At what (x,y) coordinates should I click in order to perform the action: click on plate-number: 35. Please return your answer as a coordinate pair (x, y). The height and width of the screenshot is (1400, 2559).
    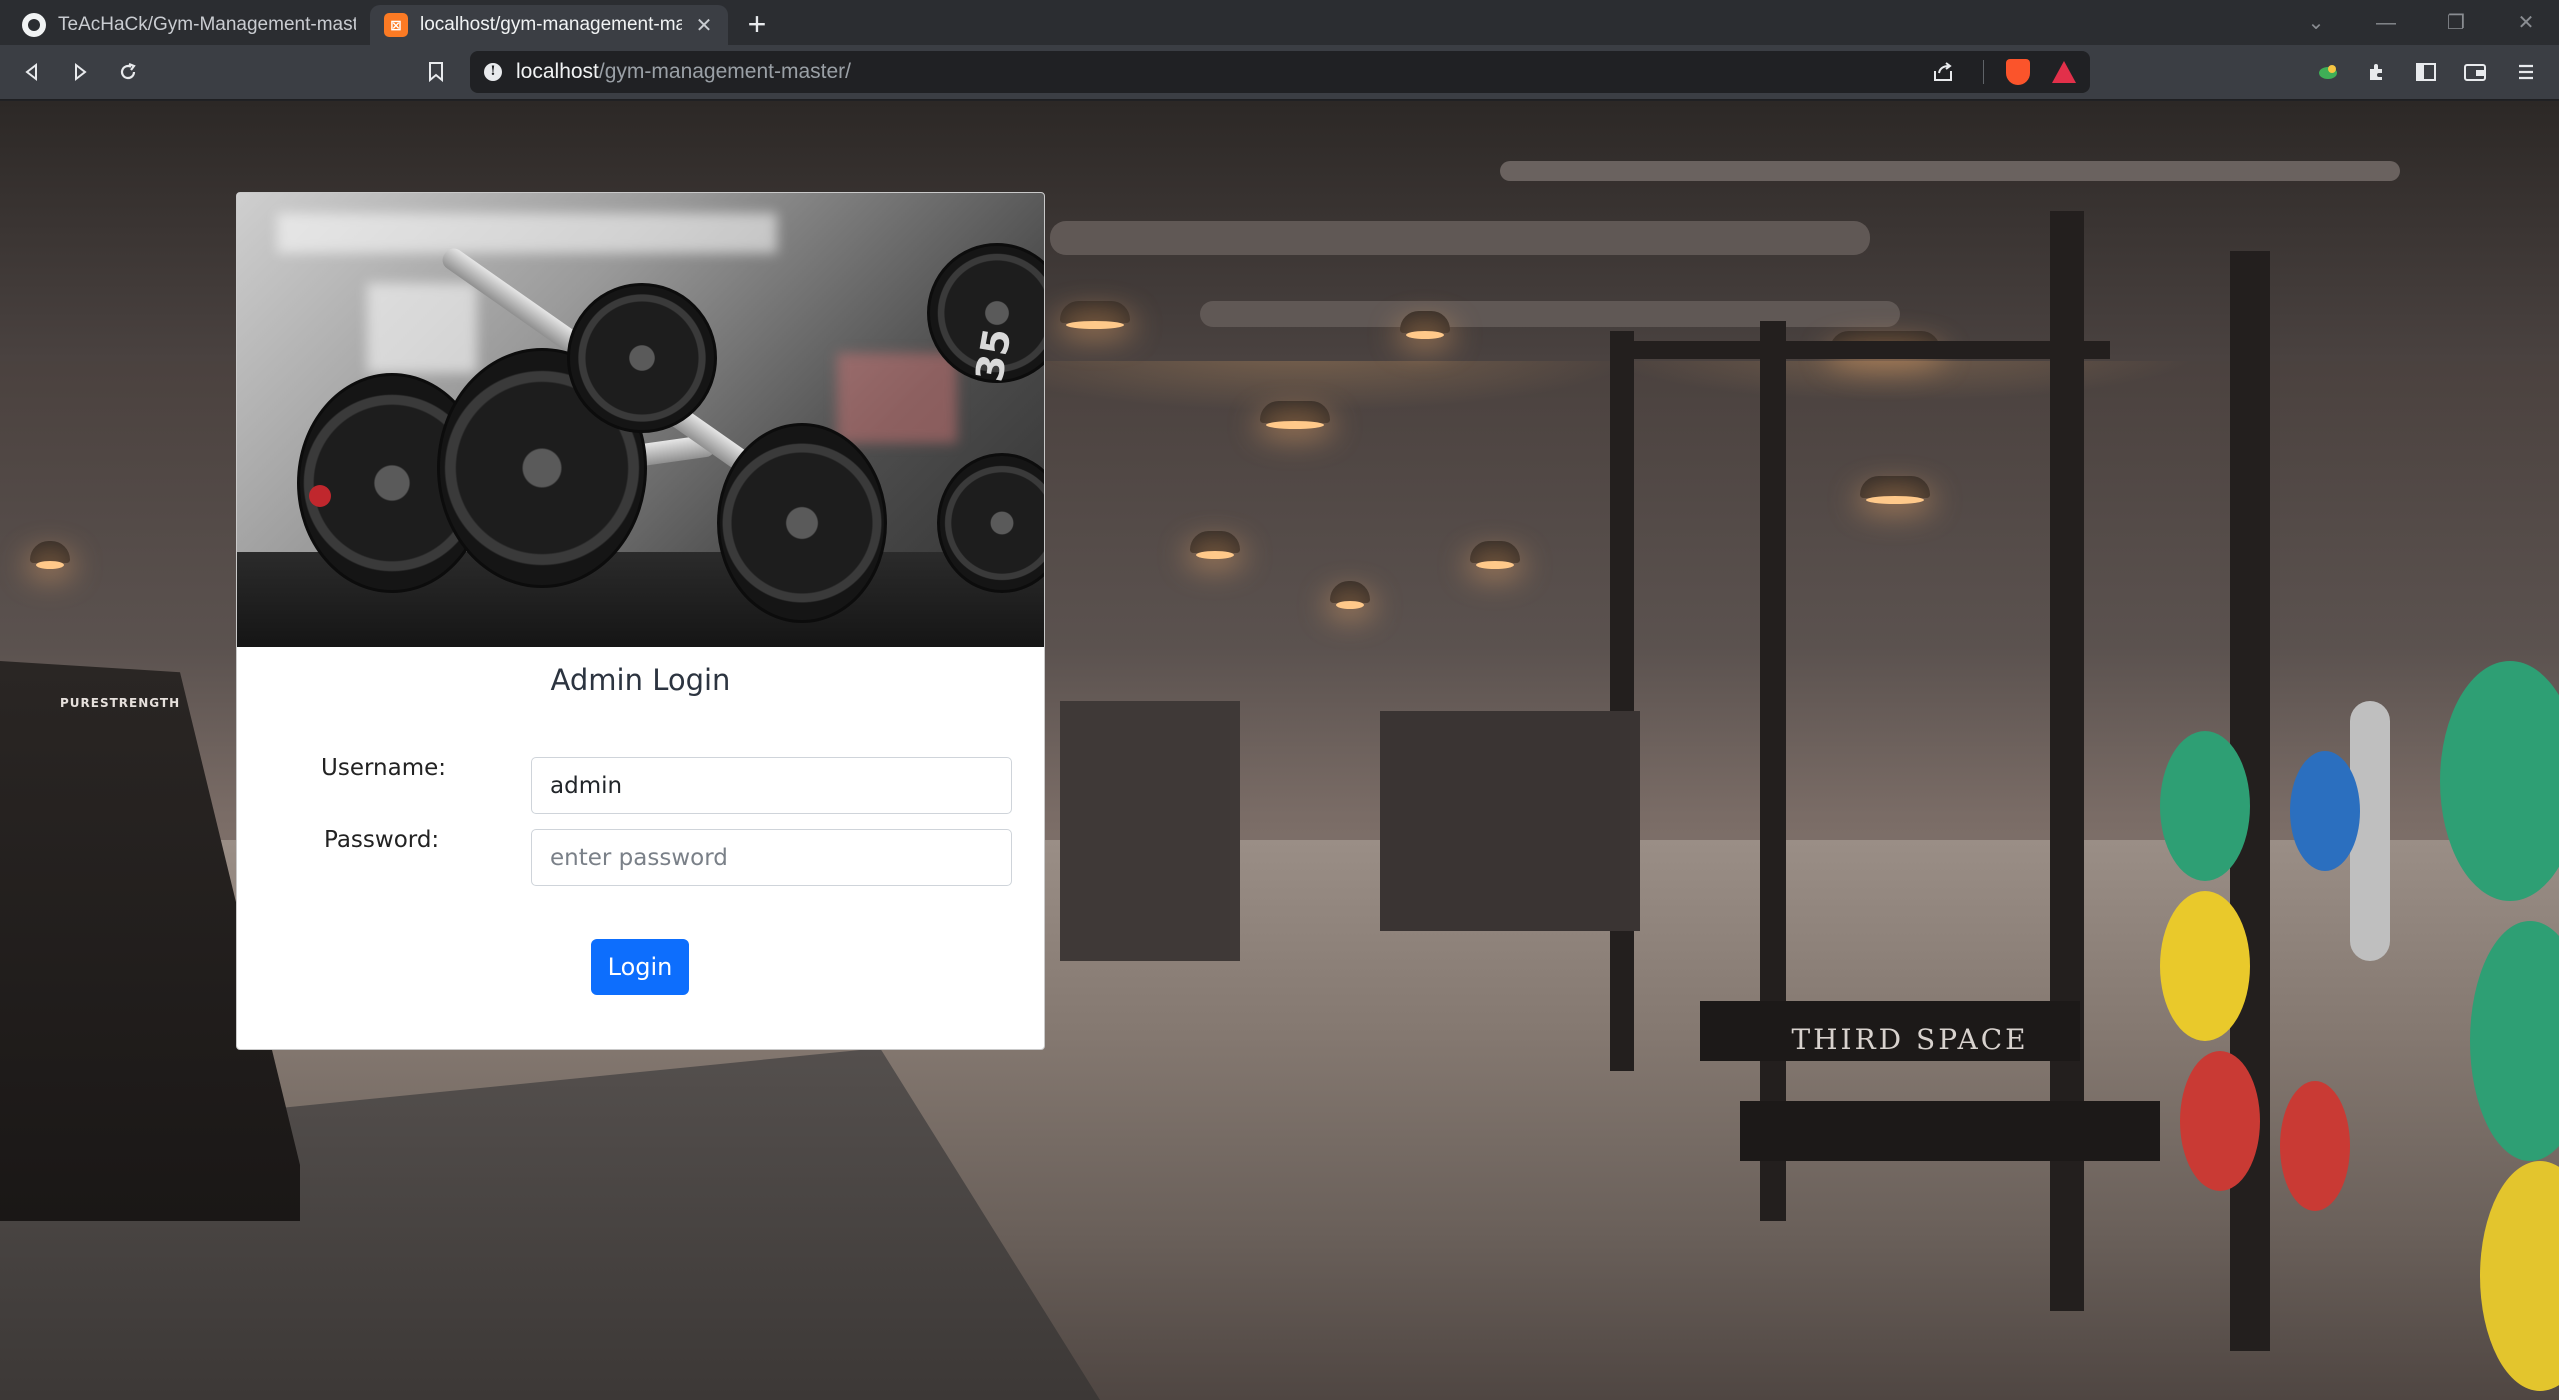
    Looking at the image, I should click on (993, 355).